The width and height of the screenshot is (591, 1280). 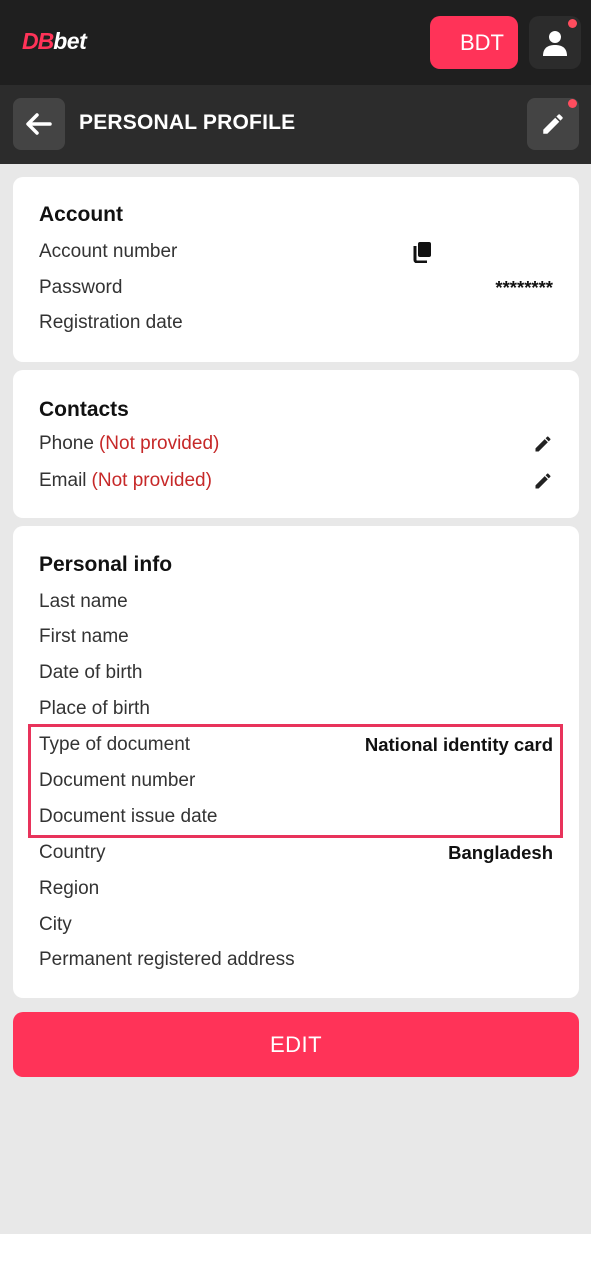 I want to click on registration-date-row: Registration date, so click(x=296, y=323).